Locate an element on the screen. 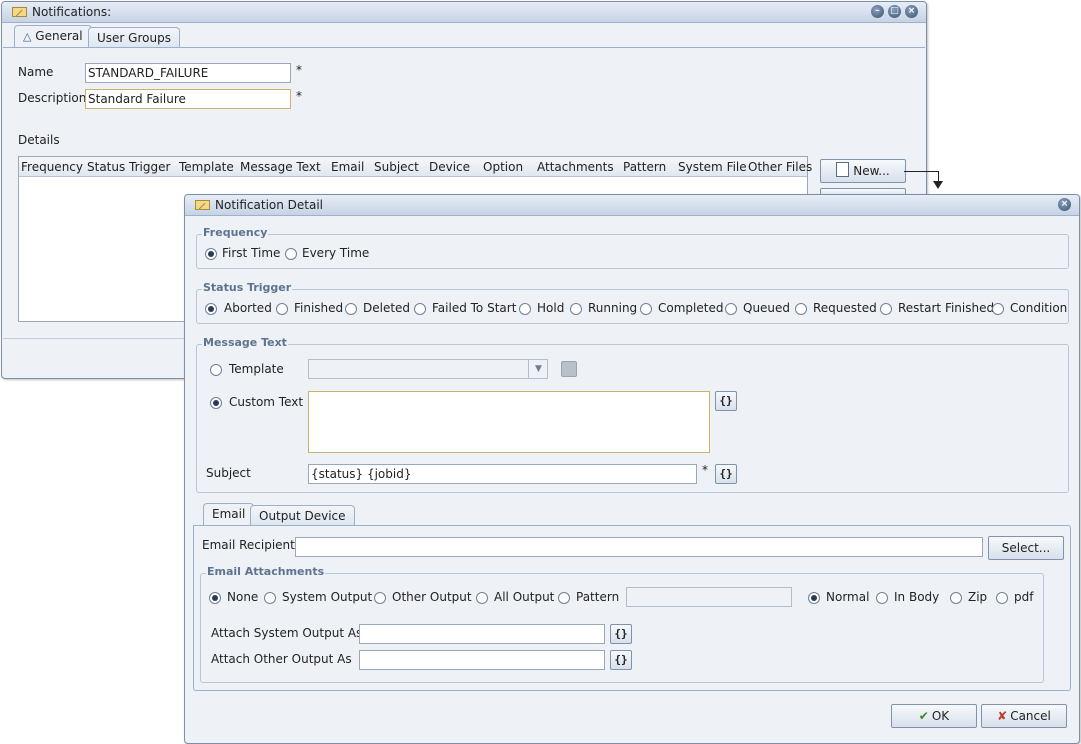 This screenshot has width=1081, height=744. radio-normal is located at coordinates (814, 598).